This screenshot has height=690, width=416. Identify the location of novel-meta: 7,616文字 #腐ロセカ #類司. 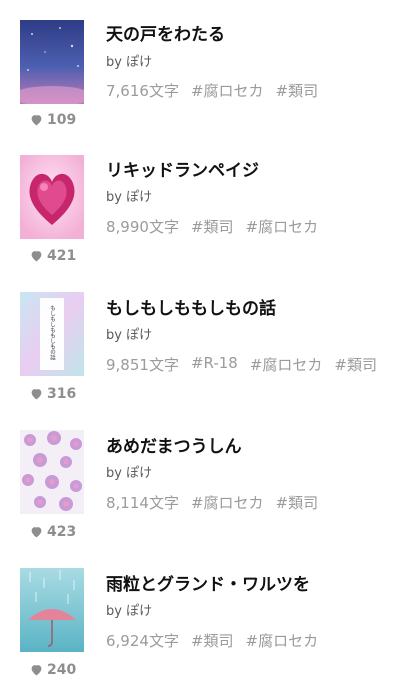
(218, 90).